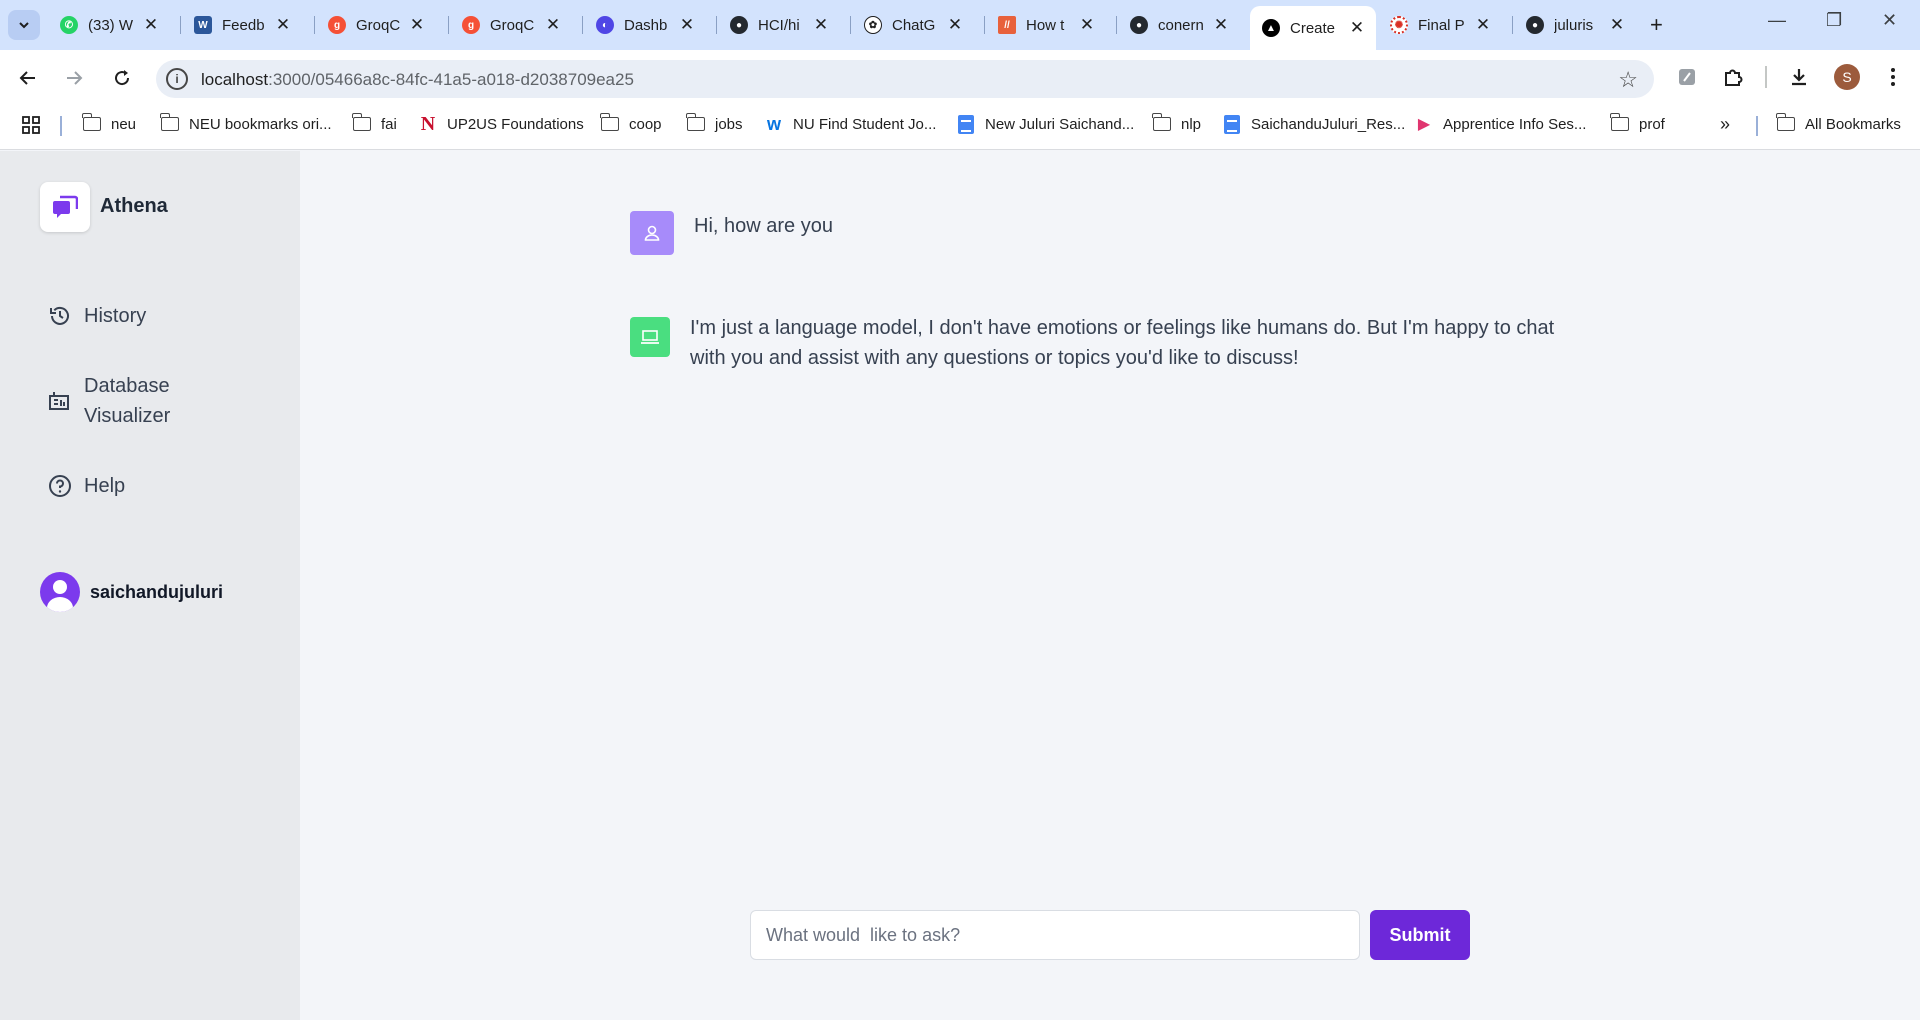 The image size is (1920, 1020). What do you see at coordinates (1440, 25) in the screenshot?
I see `tab-final: ✺ Final P ✕` at bounding box center [1440, 25].